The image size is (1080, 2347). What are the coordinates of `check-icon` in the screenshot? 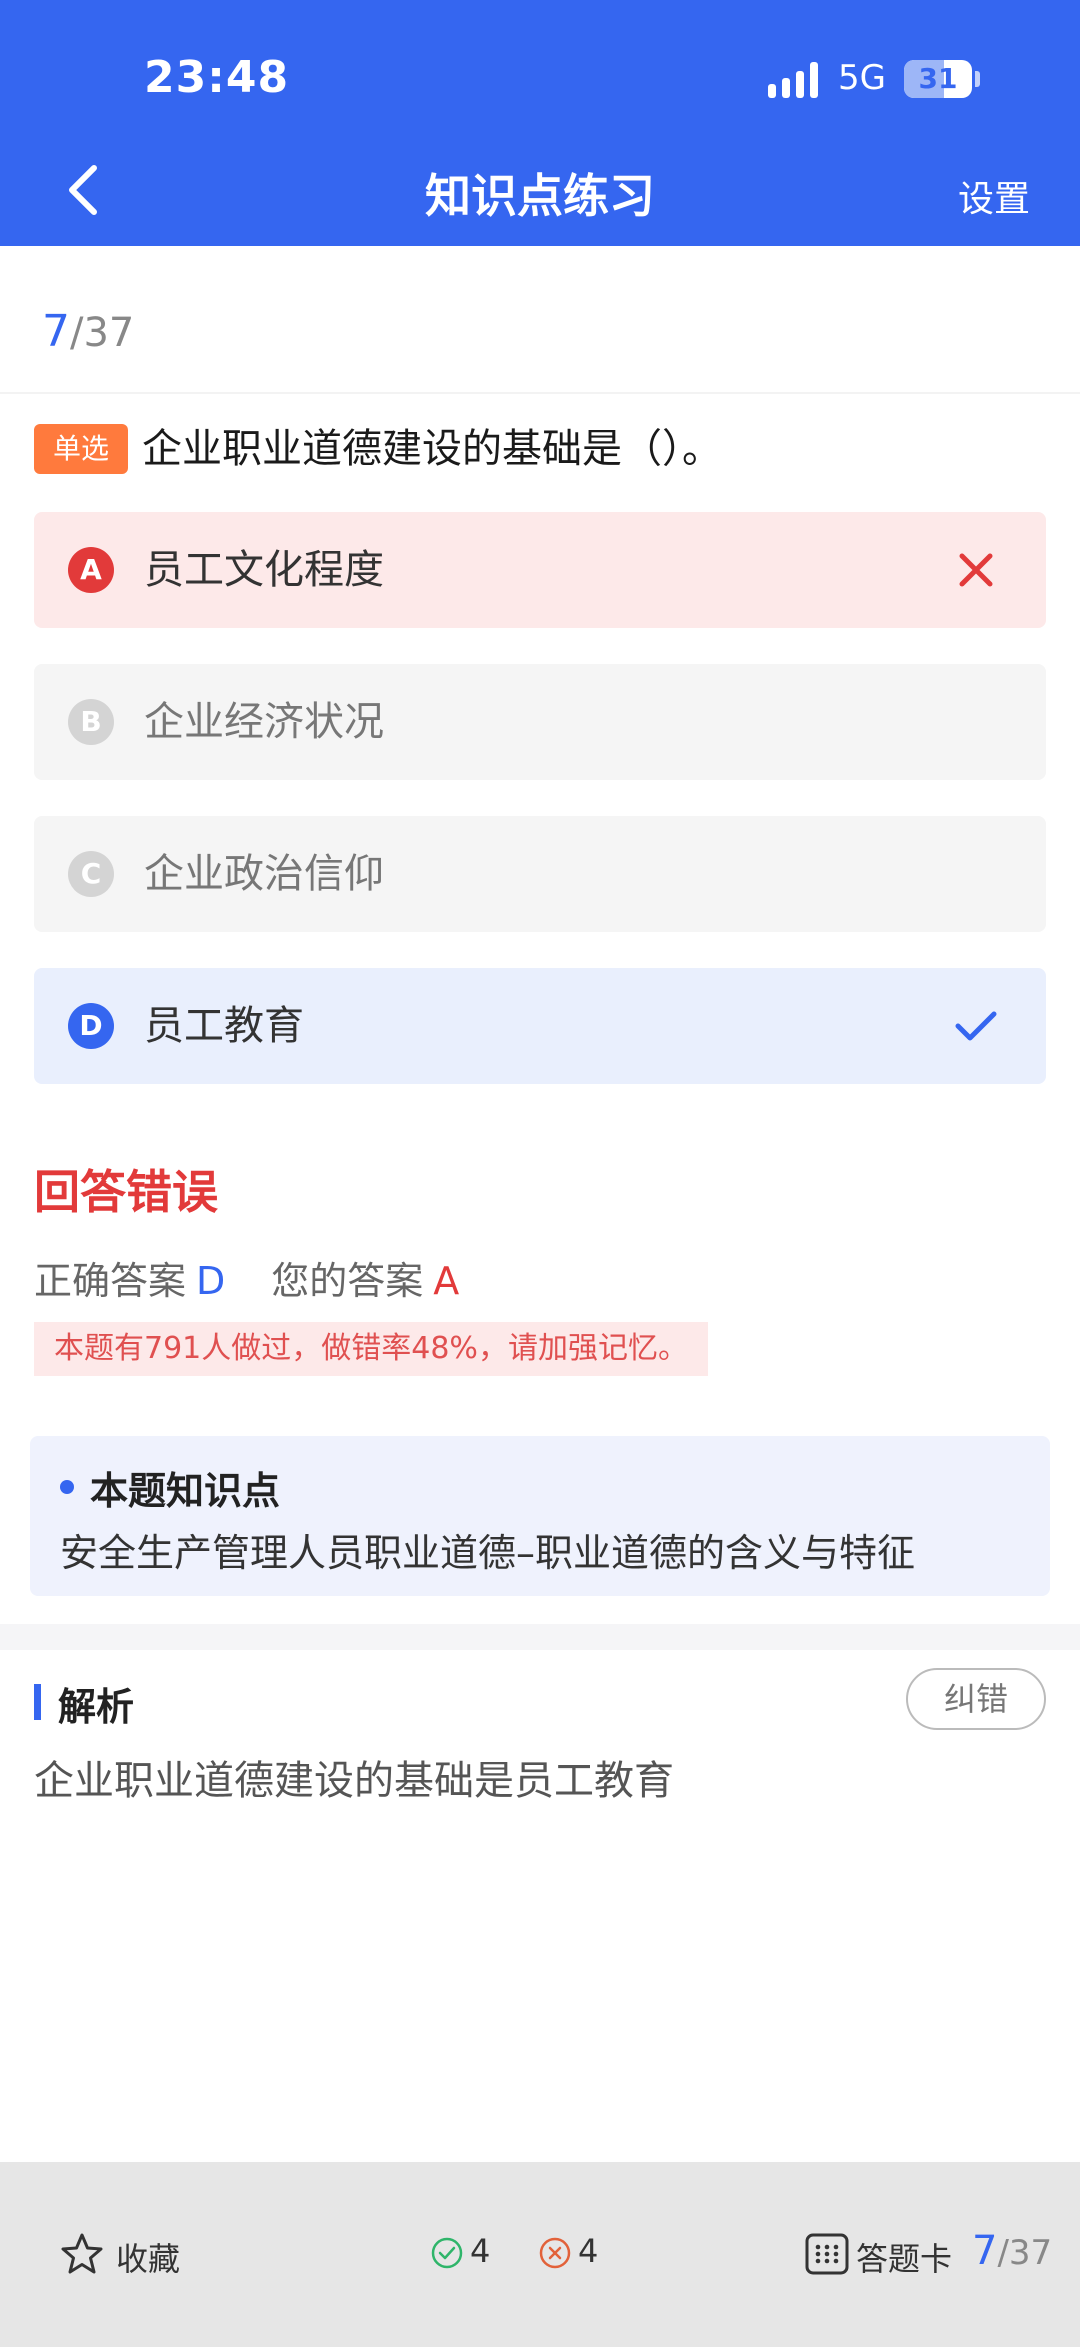 It's located at (976, 1026).